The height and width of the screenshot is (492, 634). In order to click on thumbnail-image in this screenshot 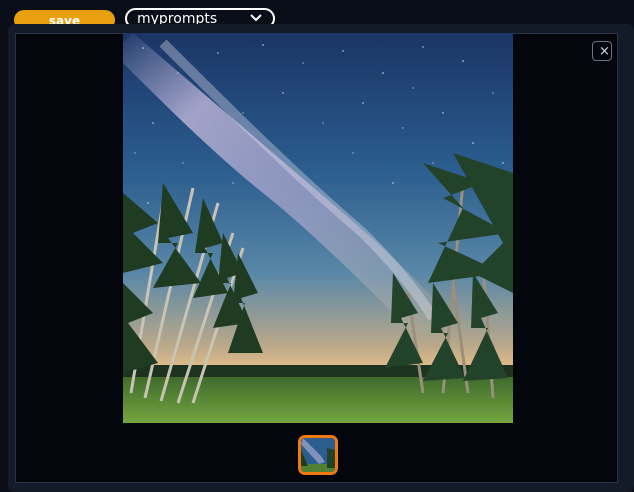, I will do `click(318, 455)`.